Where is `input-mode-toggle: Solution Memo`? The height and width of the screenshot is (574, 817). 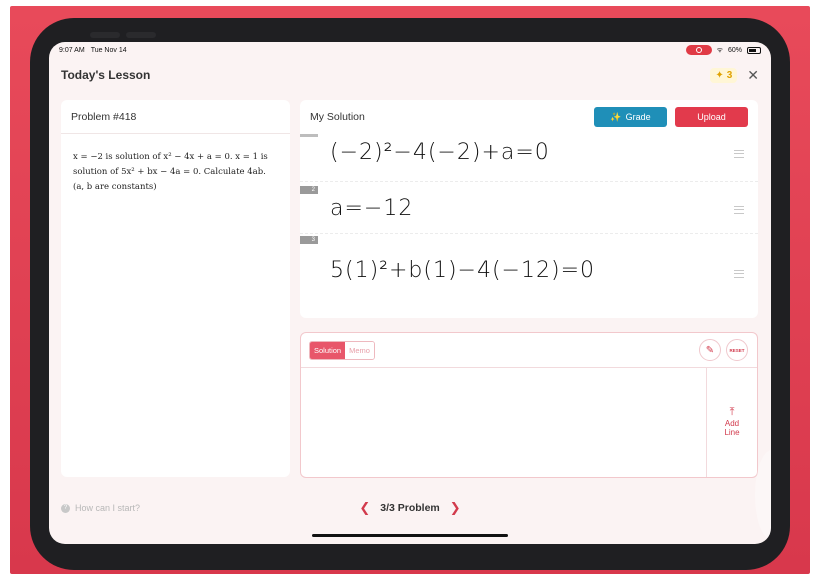 input-mode-toggle: Solution Memo is located at coordinates (342, 350).